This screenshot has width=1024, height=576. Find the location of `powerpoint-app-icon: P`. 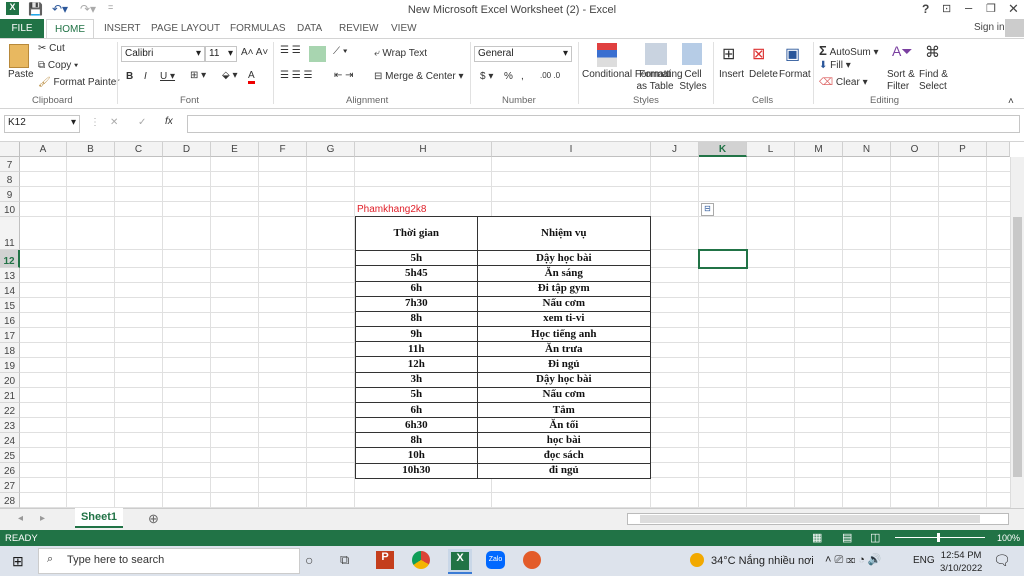

powerpoint-app-icon: P is located at coordinates (385, 560).